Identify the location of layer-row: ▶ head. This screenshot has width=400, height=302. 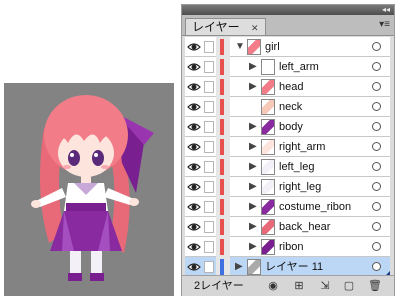
(287, 87).